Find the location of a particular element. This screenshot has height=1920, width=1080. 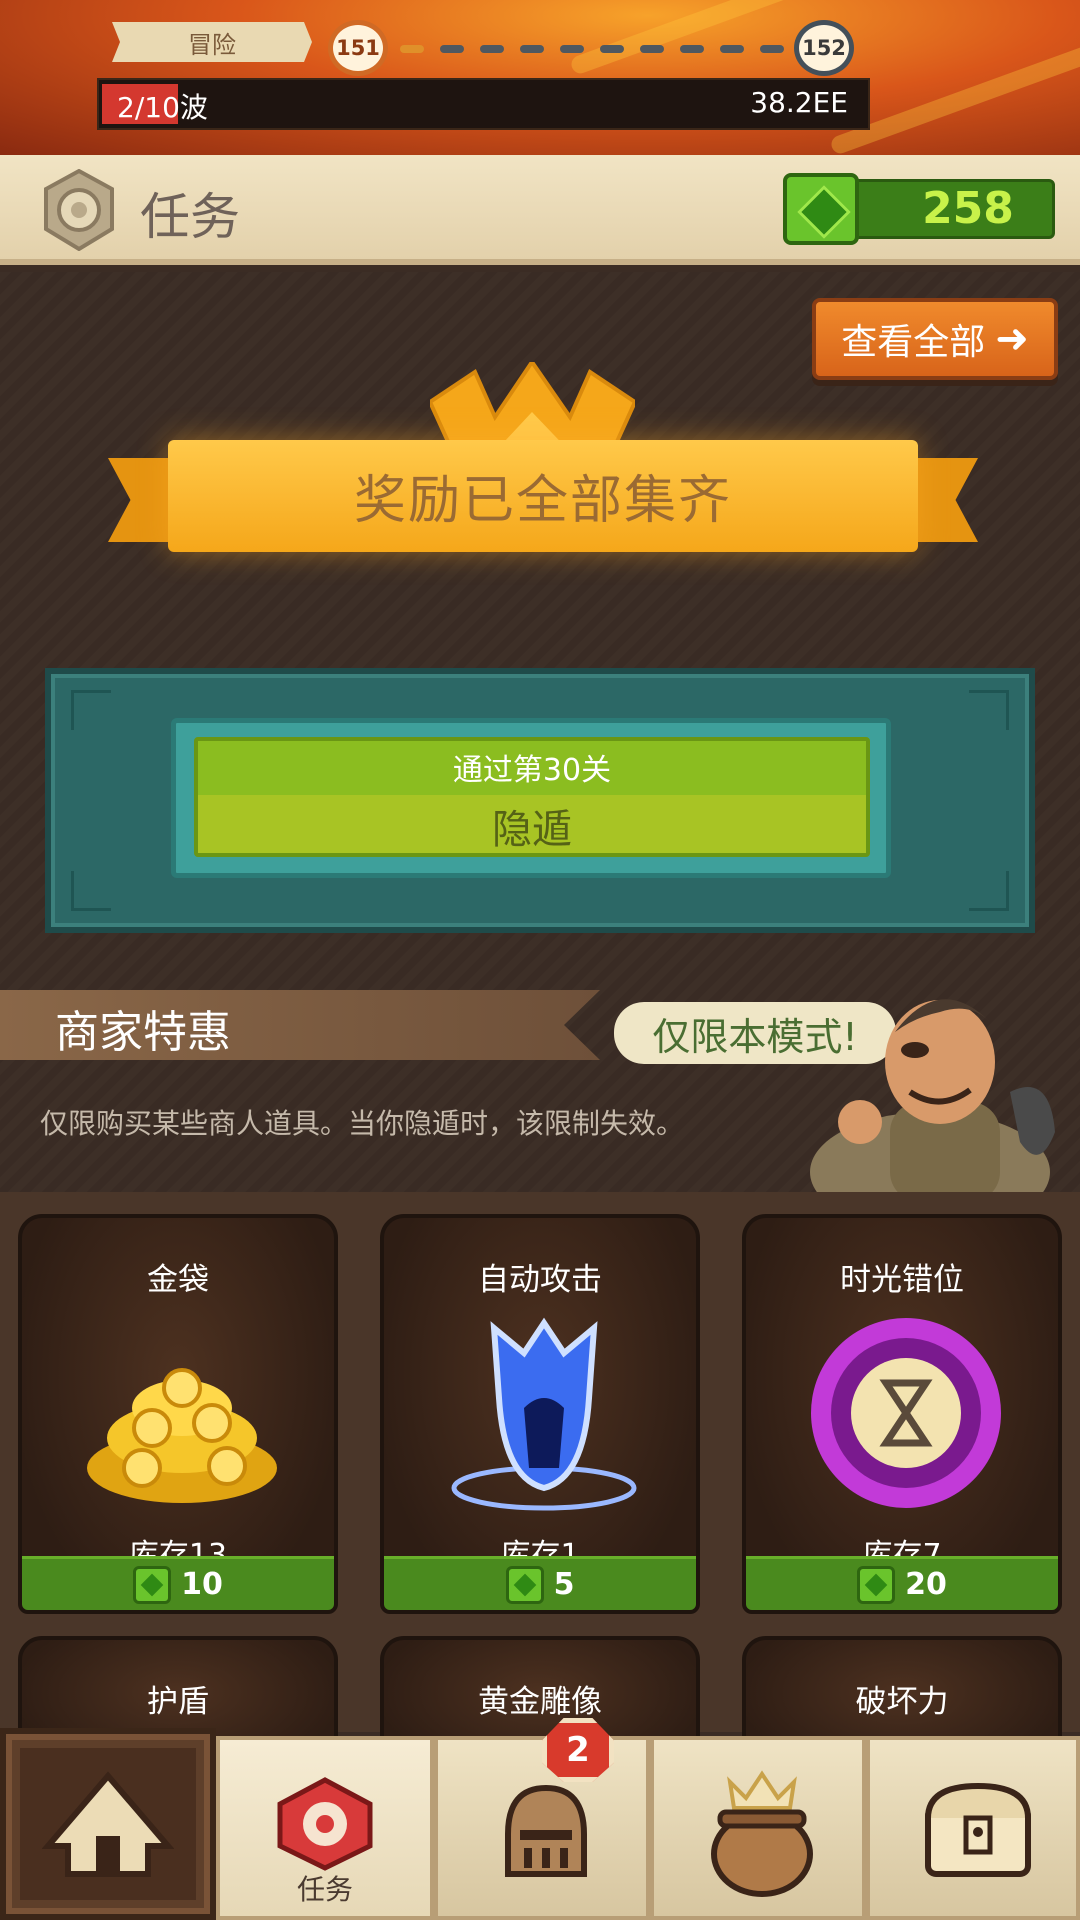

view-all-label: 查看全部 is located at coordinates (913, 342).